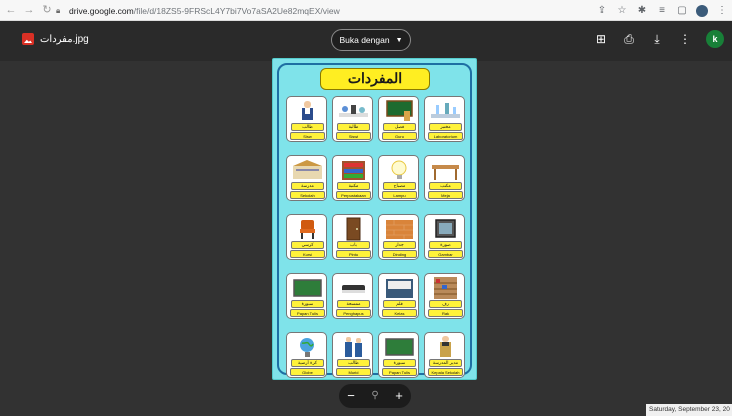  Describe the element at coordinates (307, 195) in the screenshot. I see `card-indonesian-label: Sekolah` at that location.